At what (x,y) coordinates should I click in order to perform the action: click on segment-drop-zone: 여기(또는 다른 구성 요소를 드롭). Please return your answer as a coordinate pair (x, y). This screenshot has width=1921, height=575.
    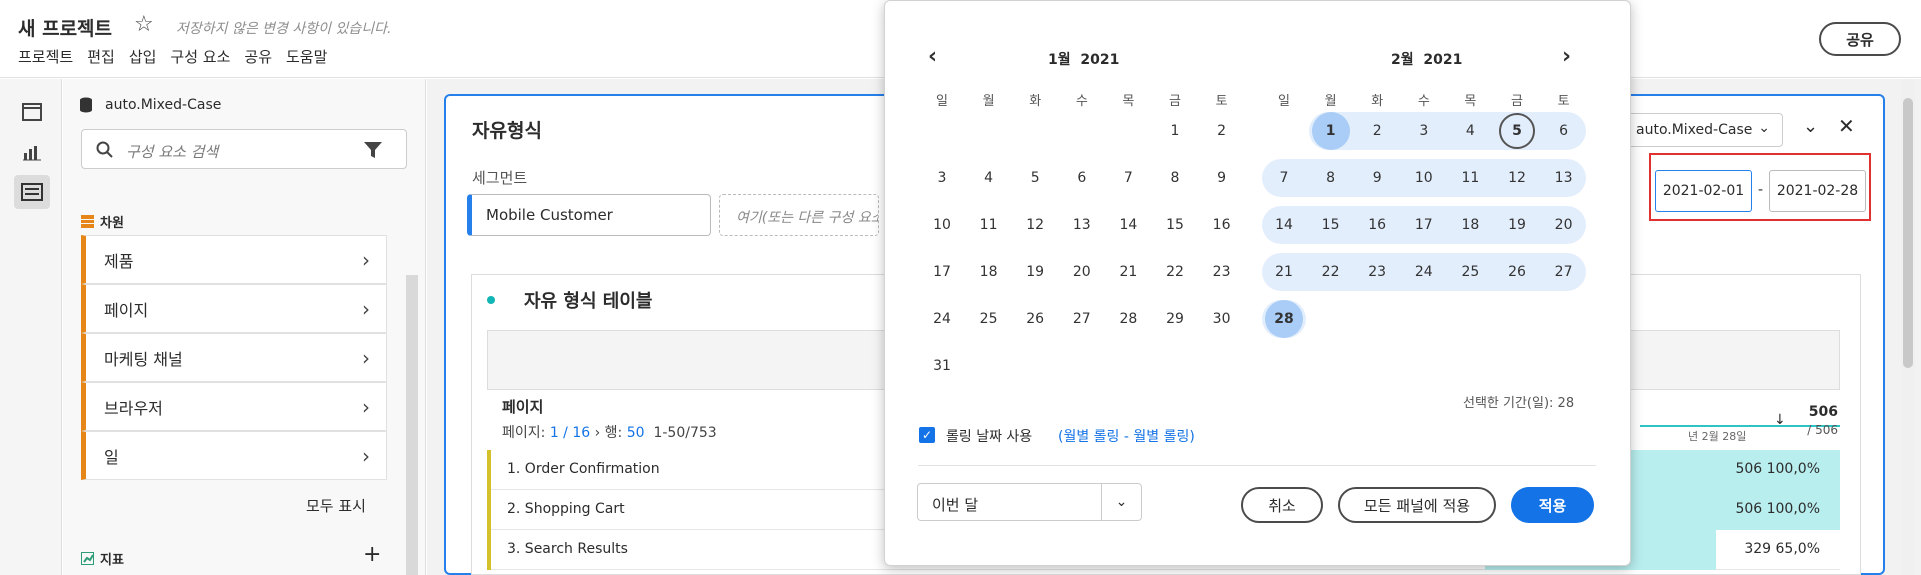
    Looking at the image, I should click on (799, 215).